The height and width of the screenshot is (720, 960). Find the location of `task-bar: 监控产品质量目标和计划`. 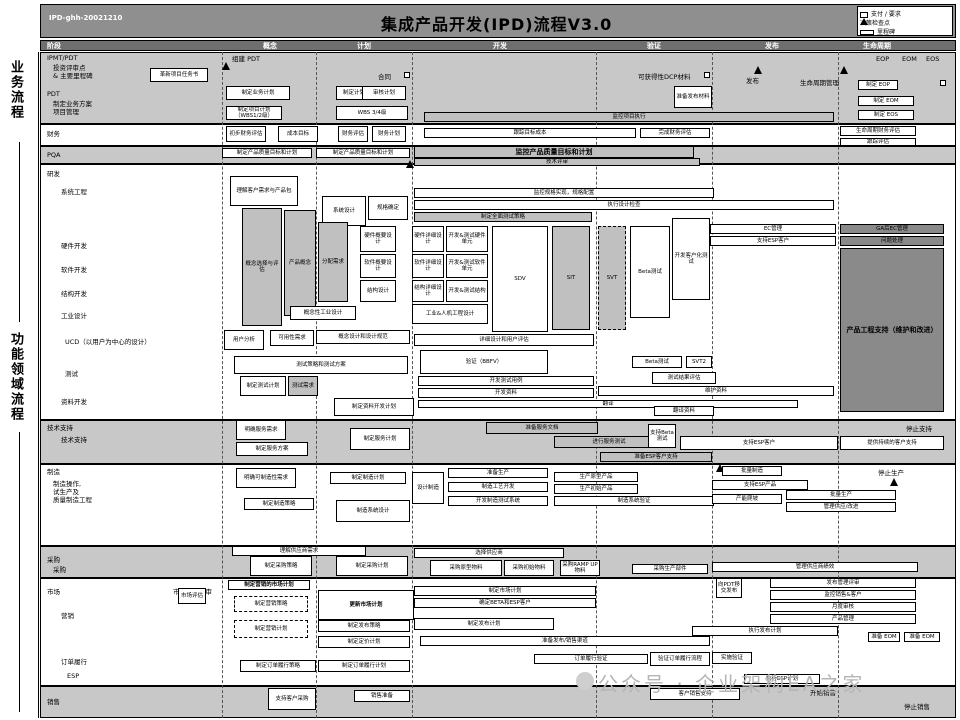

task-bar: 监控产品质量目标和计划 is located at coordinates (554, 152).